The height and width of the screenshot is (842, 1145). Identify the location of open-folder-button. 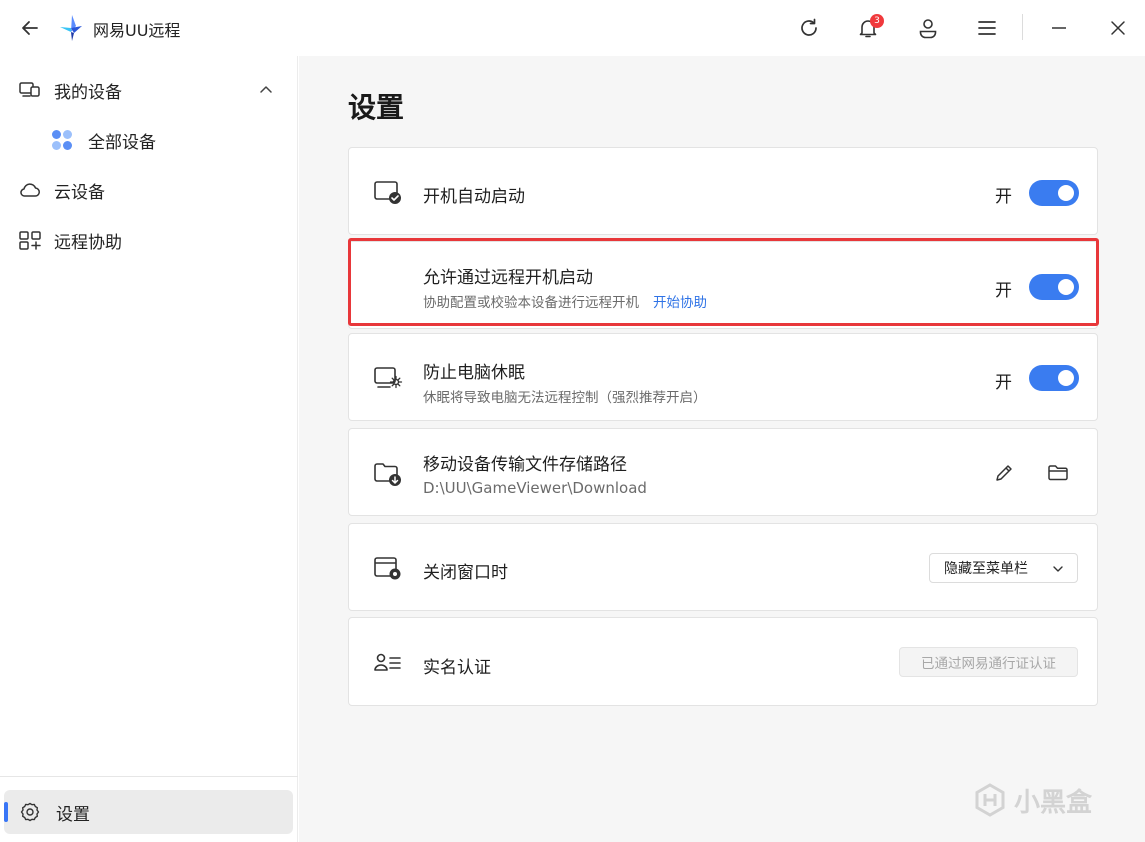
(1058, 473).